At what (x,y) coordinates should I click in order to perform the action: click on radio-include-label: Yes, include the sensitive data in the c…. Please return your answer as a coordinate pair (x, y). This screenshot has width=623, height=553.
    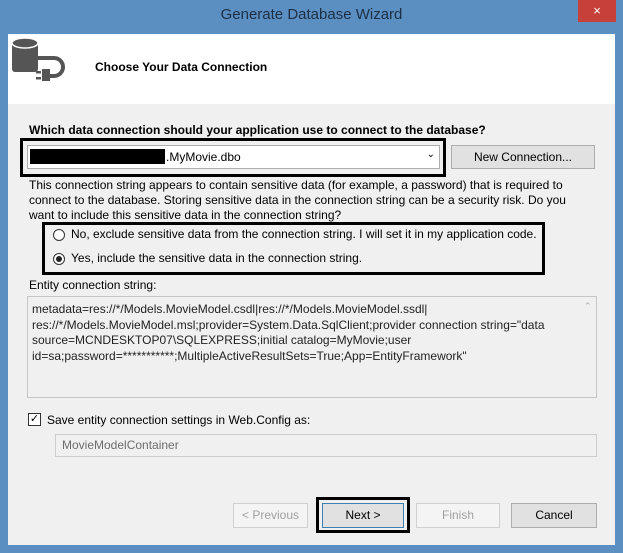
    Looking at the image, I should click on (217, 258).